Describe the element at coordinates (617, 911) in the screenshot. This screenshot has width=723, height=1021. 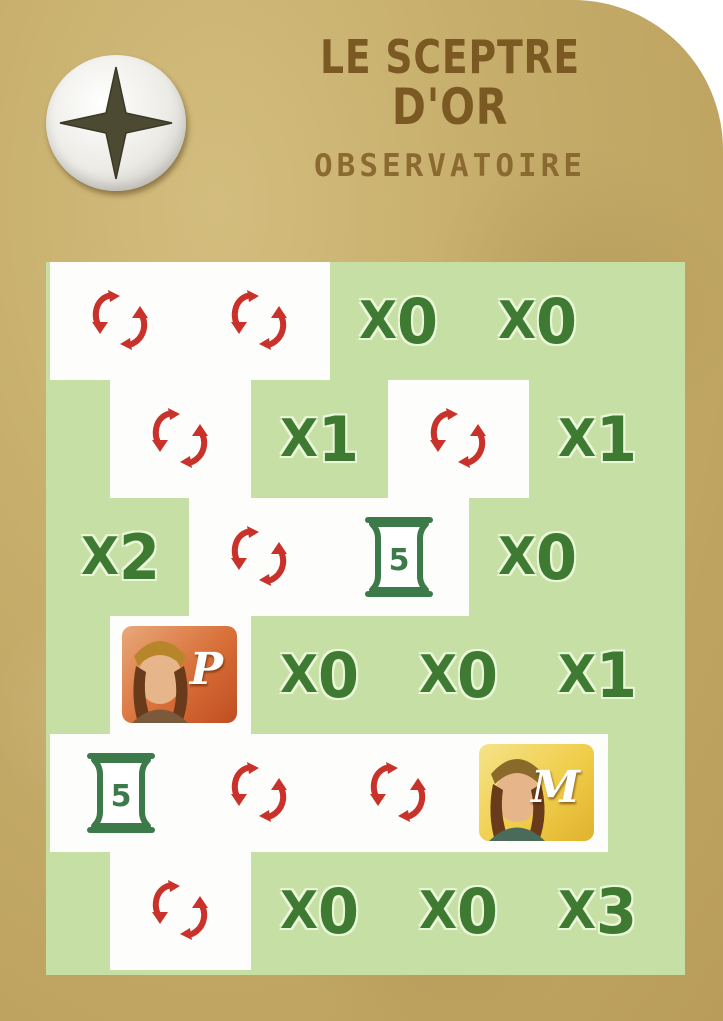
I see `multiplier-number: 3` at that location.